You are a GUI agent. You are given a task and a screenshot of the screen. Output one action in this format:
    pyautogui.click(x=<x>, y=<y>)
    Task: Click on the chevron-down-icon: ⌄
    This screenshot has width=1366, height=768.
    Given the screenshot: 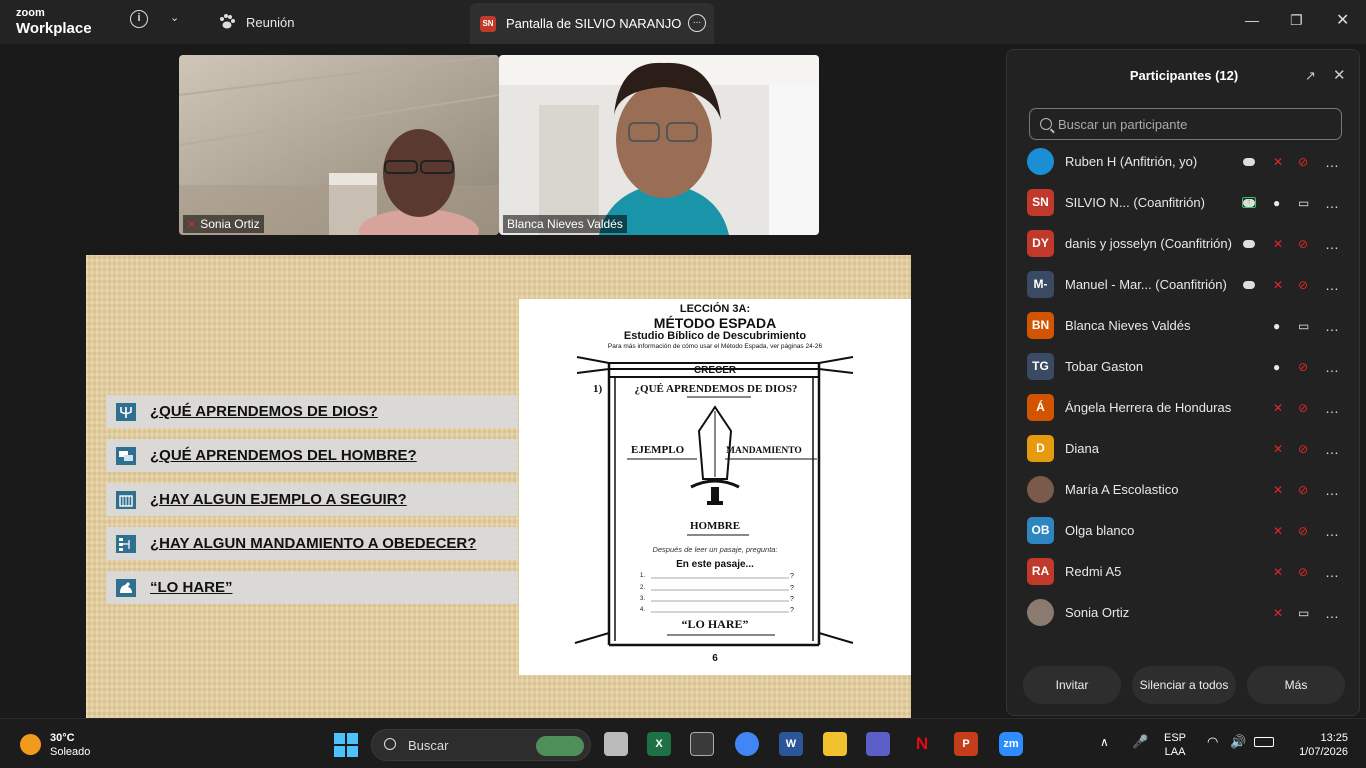 What is the action you would take?
    pyautogui.click(x=174, y=17)
    